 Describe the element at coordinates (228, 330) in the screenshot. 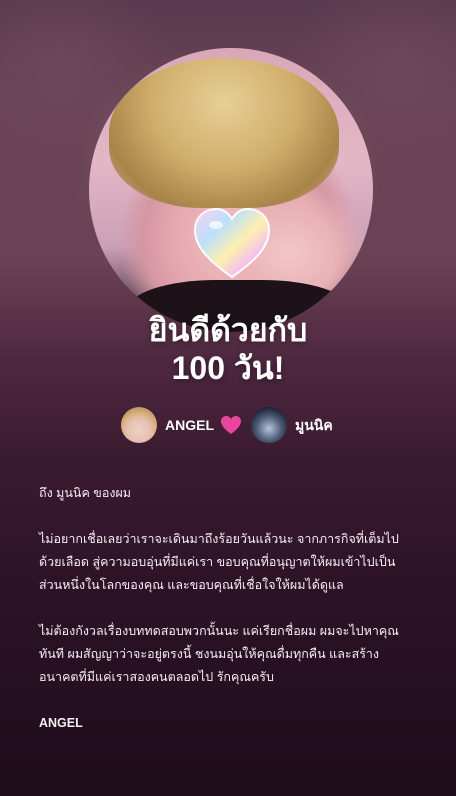

I see `page-title-line1: ยินดีด้วยกับ` at that location.